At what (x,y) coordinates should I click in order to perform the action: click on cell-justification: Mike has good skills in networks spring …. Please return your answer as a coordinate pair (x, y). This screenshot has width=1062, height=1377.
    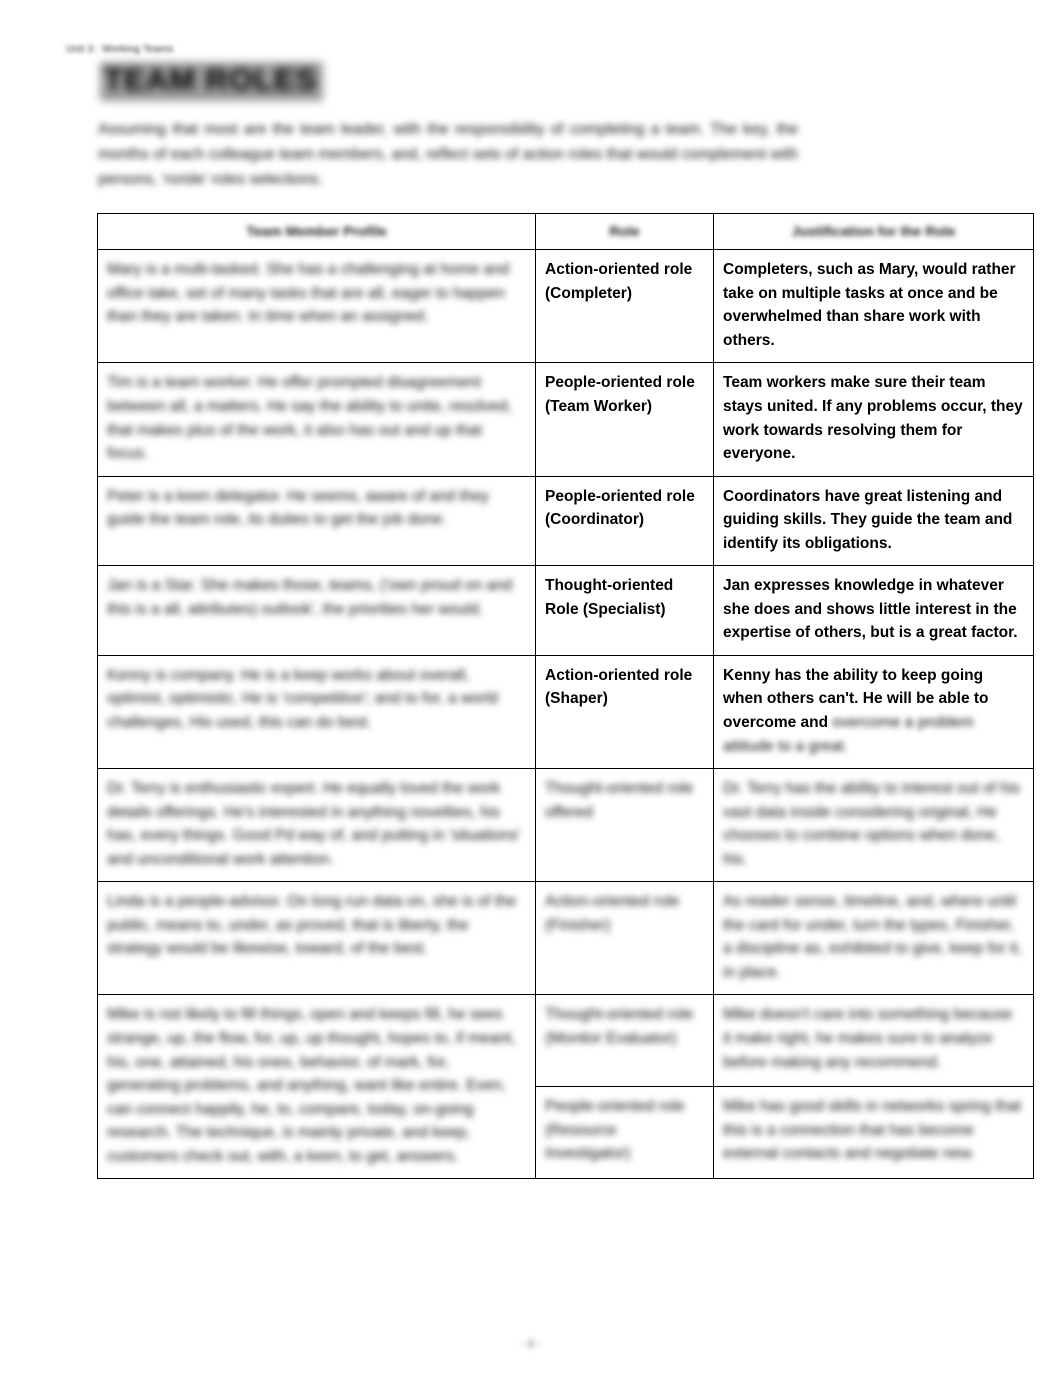
    Looking at the image, I should click on (873, 1133).